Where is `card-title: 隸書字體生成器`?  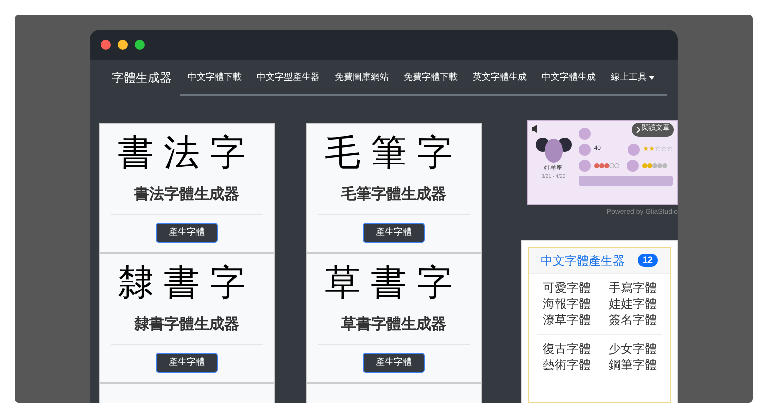 card-title: 隸書字體生成器 is located at coordinates (187, 324).